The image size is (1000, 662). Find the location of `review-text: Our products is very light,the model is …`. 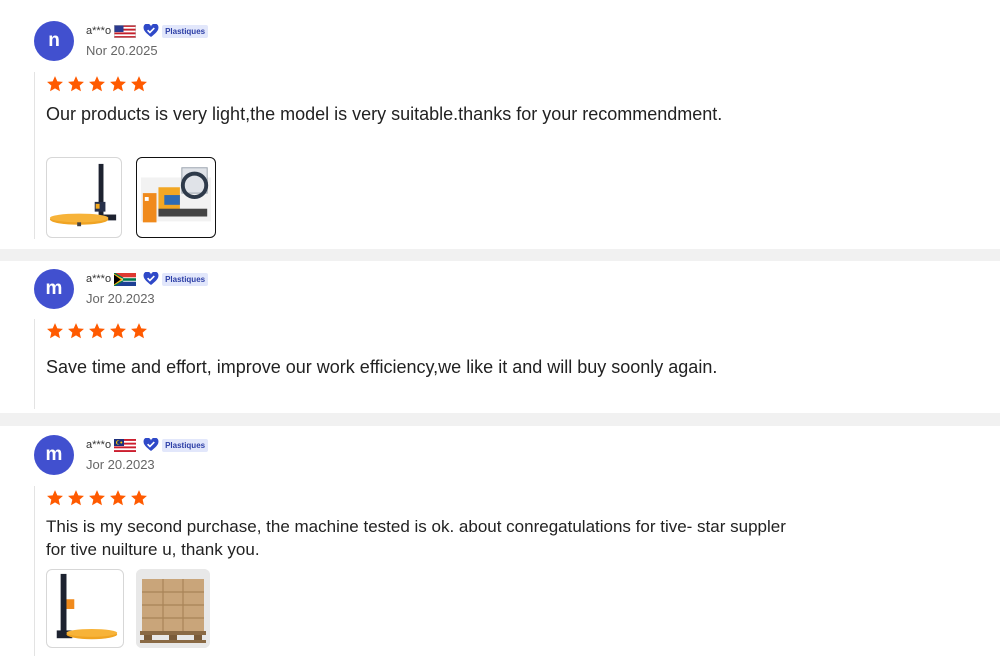

review-text: Our products is very light,the model is … is located at coordinates (384, 114).